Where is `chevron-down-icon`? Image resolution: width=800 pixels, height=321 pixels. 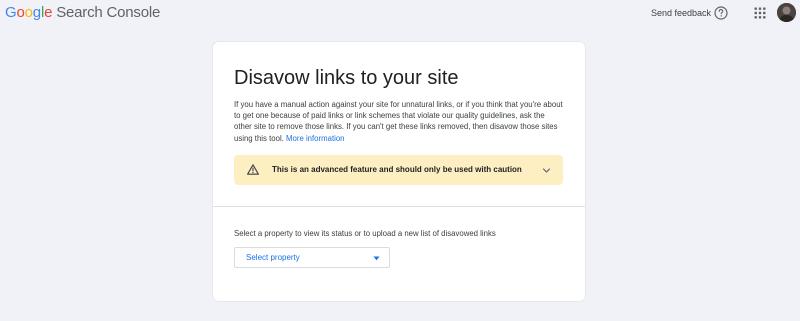
chevron-down-icon is located at coordinates (546, 170).